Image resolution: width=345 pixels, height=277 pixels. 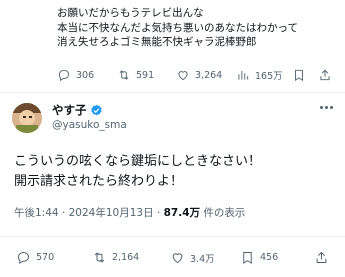 I want to click on like-count: 3.4万, so click(x=202, y=259).